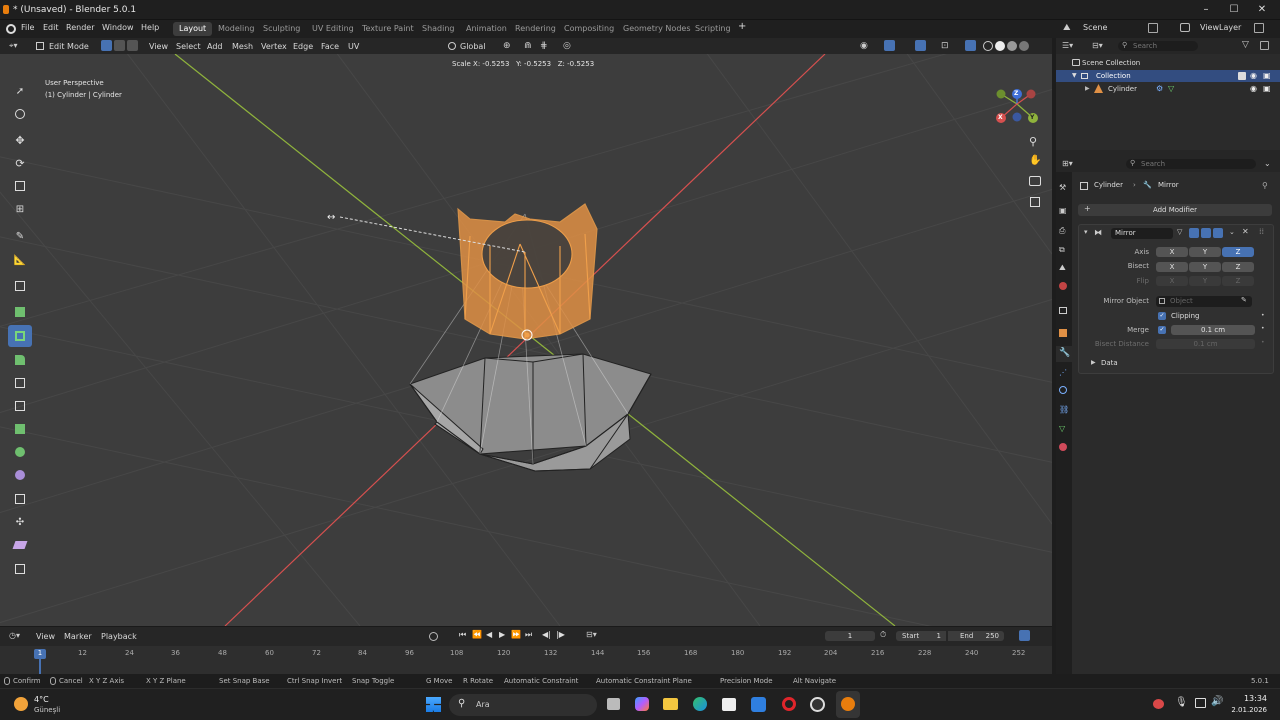  What do you see at coordinates (433, 704) in the screenshot?
I see `start-button-icon` at bounding box center [433, 704].